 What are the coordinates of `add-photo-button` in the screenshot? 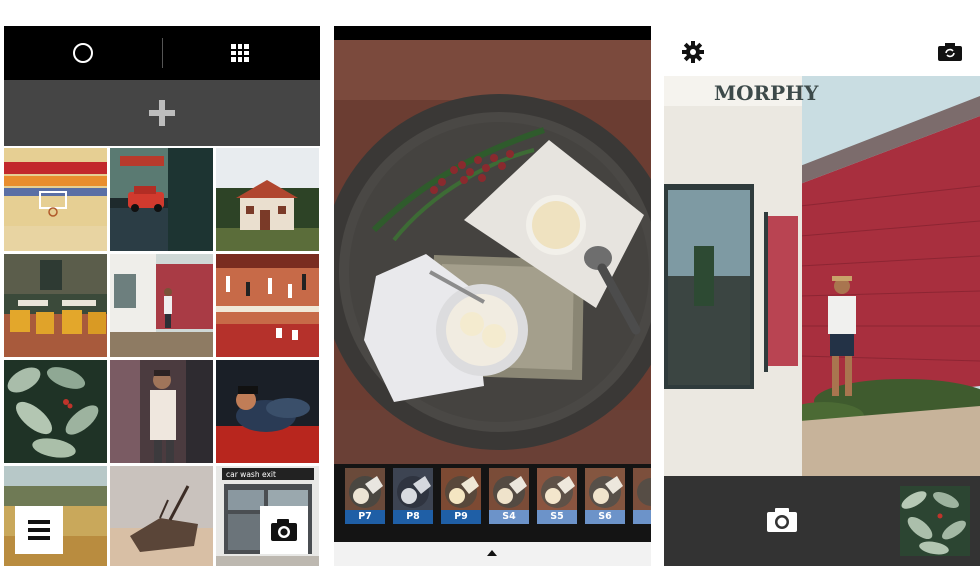 It's located at (162, 113).